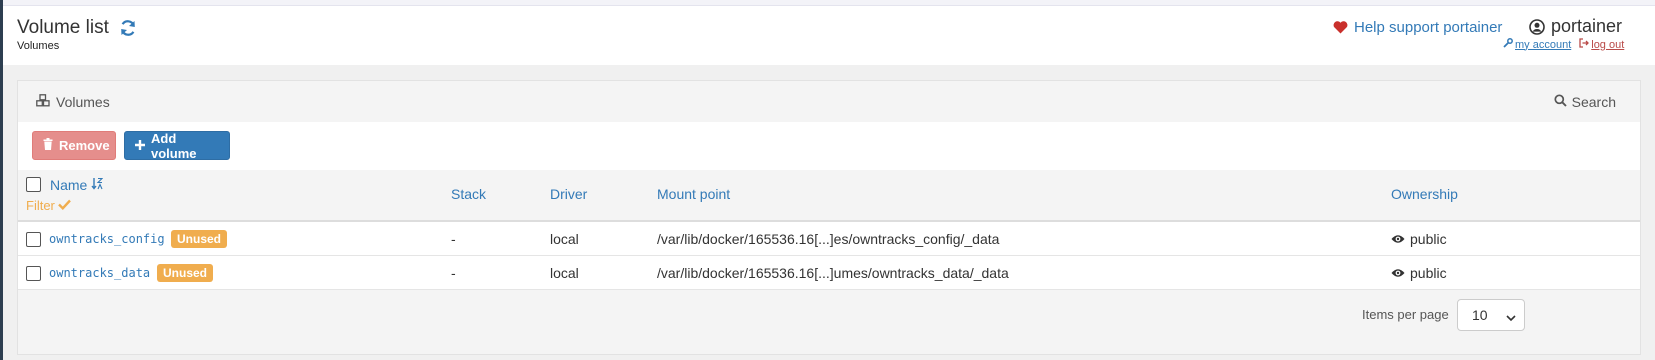 This screenshot has width=1655, height=360. Describe the element at coordinates (1537, 26) in the screenshot. I see `user-avatar-icon` at that location.